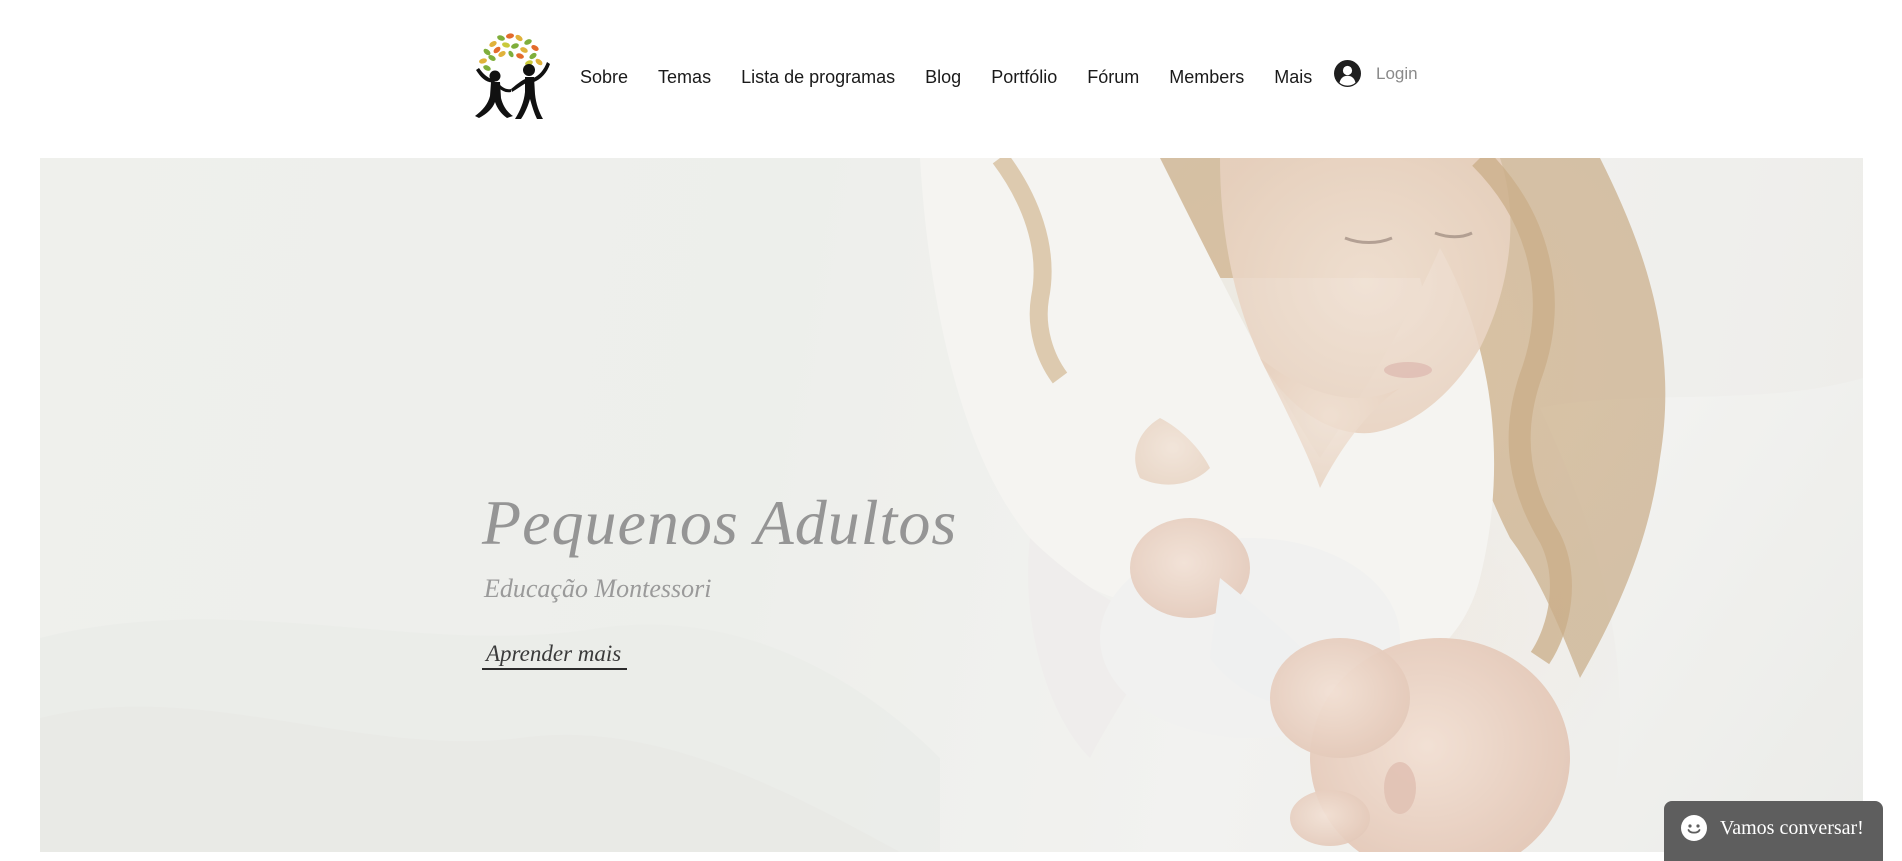 The width and height of the screenshot is (1902, 861). What do you see at coordinates (1293, 77) in the screenshot?
I see `nav-item-mais: Mais` at bounding box center [1293, 77].